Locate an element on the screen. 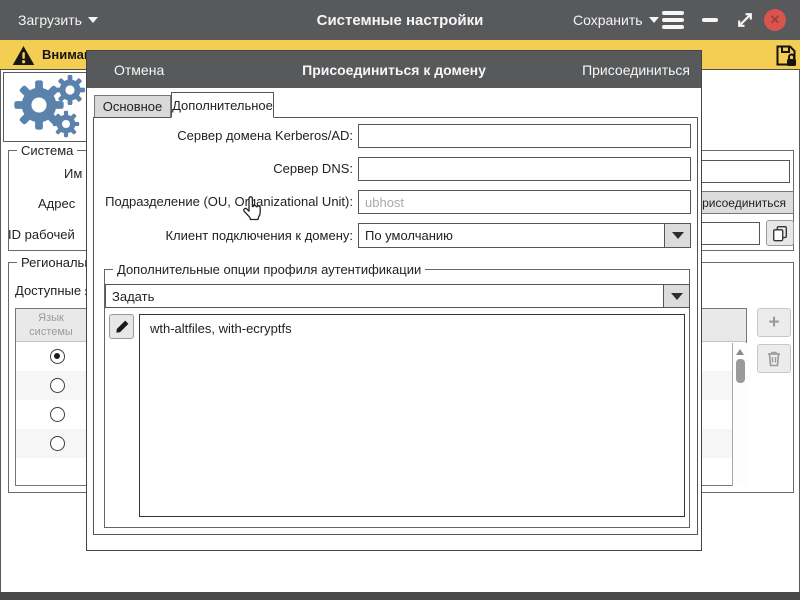 The height and width of the screenshot is (600, 800). copy-icon is located at coordinates (780, 234).